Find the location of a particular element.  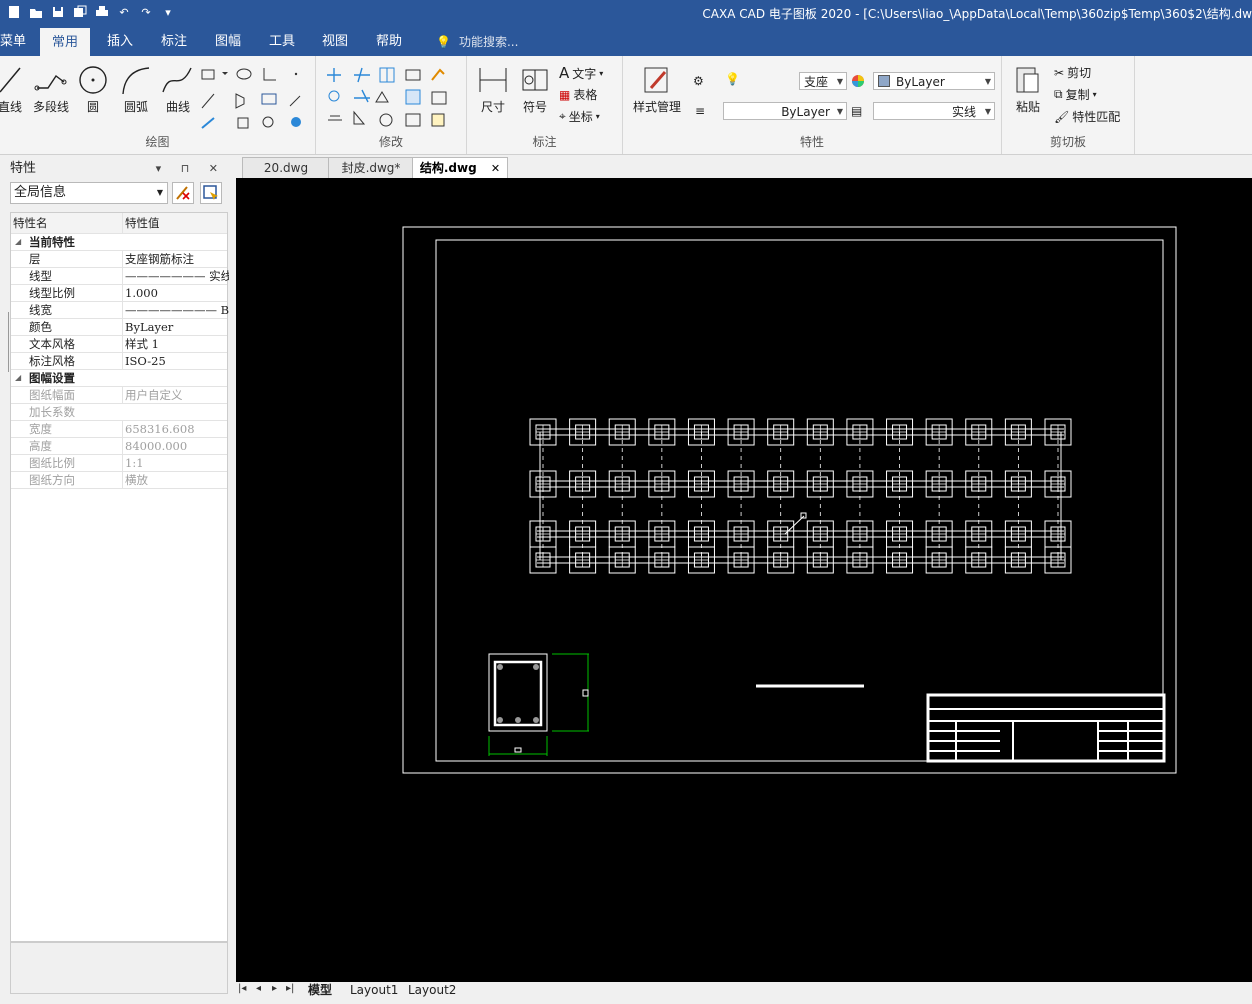

text-icon: A is located at coordinates (564, 73).